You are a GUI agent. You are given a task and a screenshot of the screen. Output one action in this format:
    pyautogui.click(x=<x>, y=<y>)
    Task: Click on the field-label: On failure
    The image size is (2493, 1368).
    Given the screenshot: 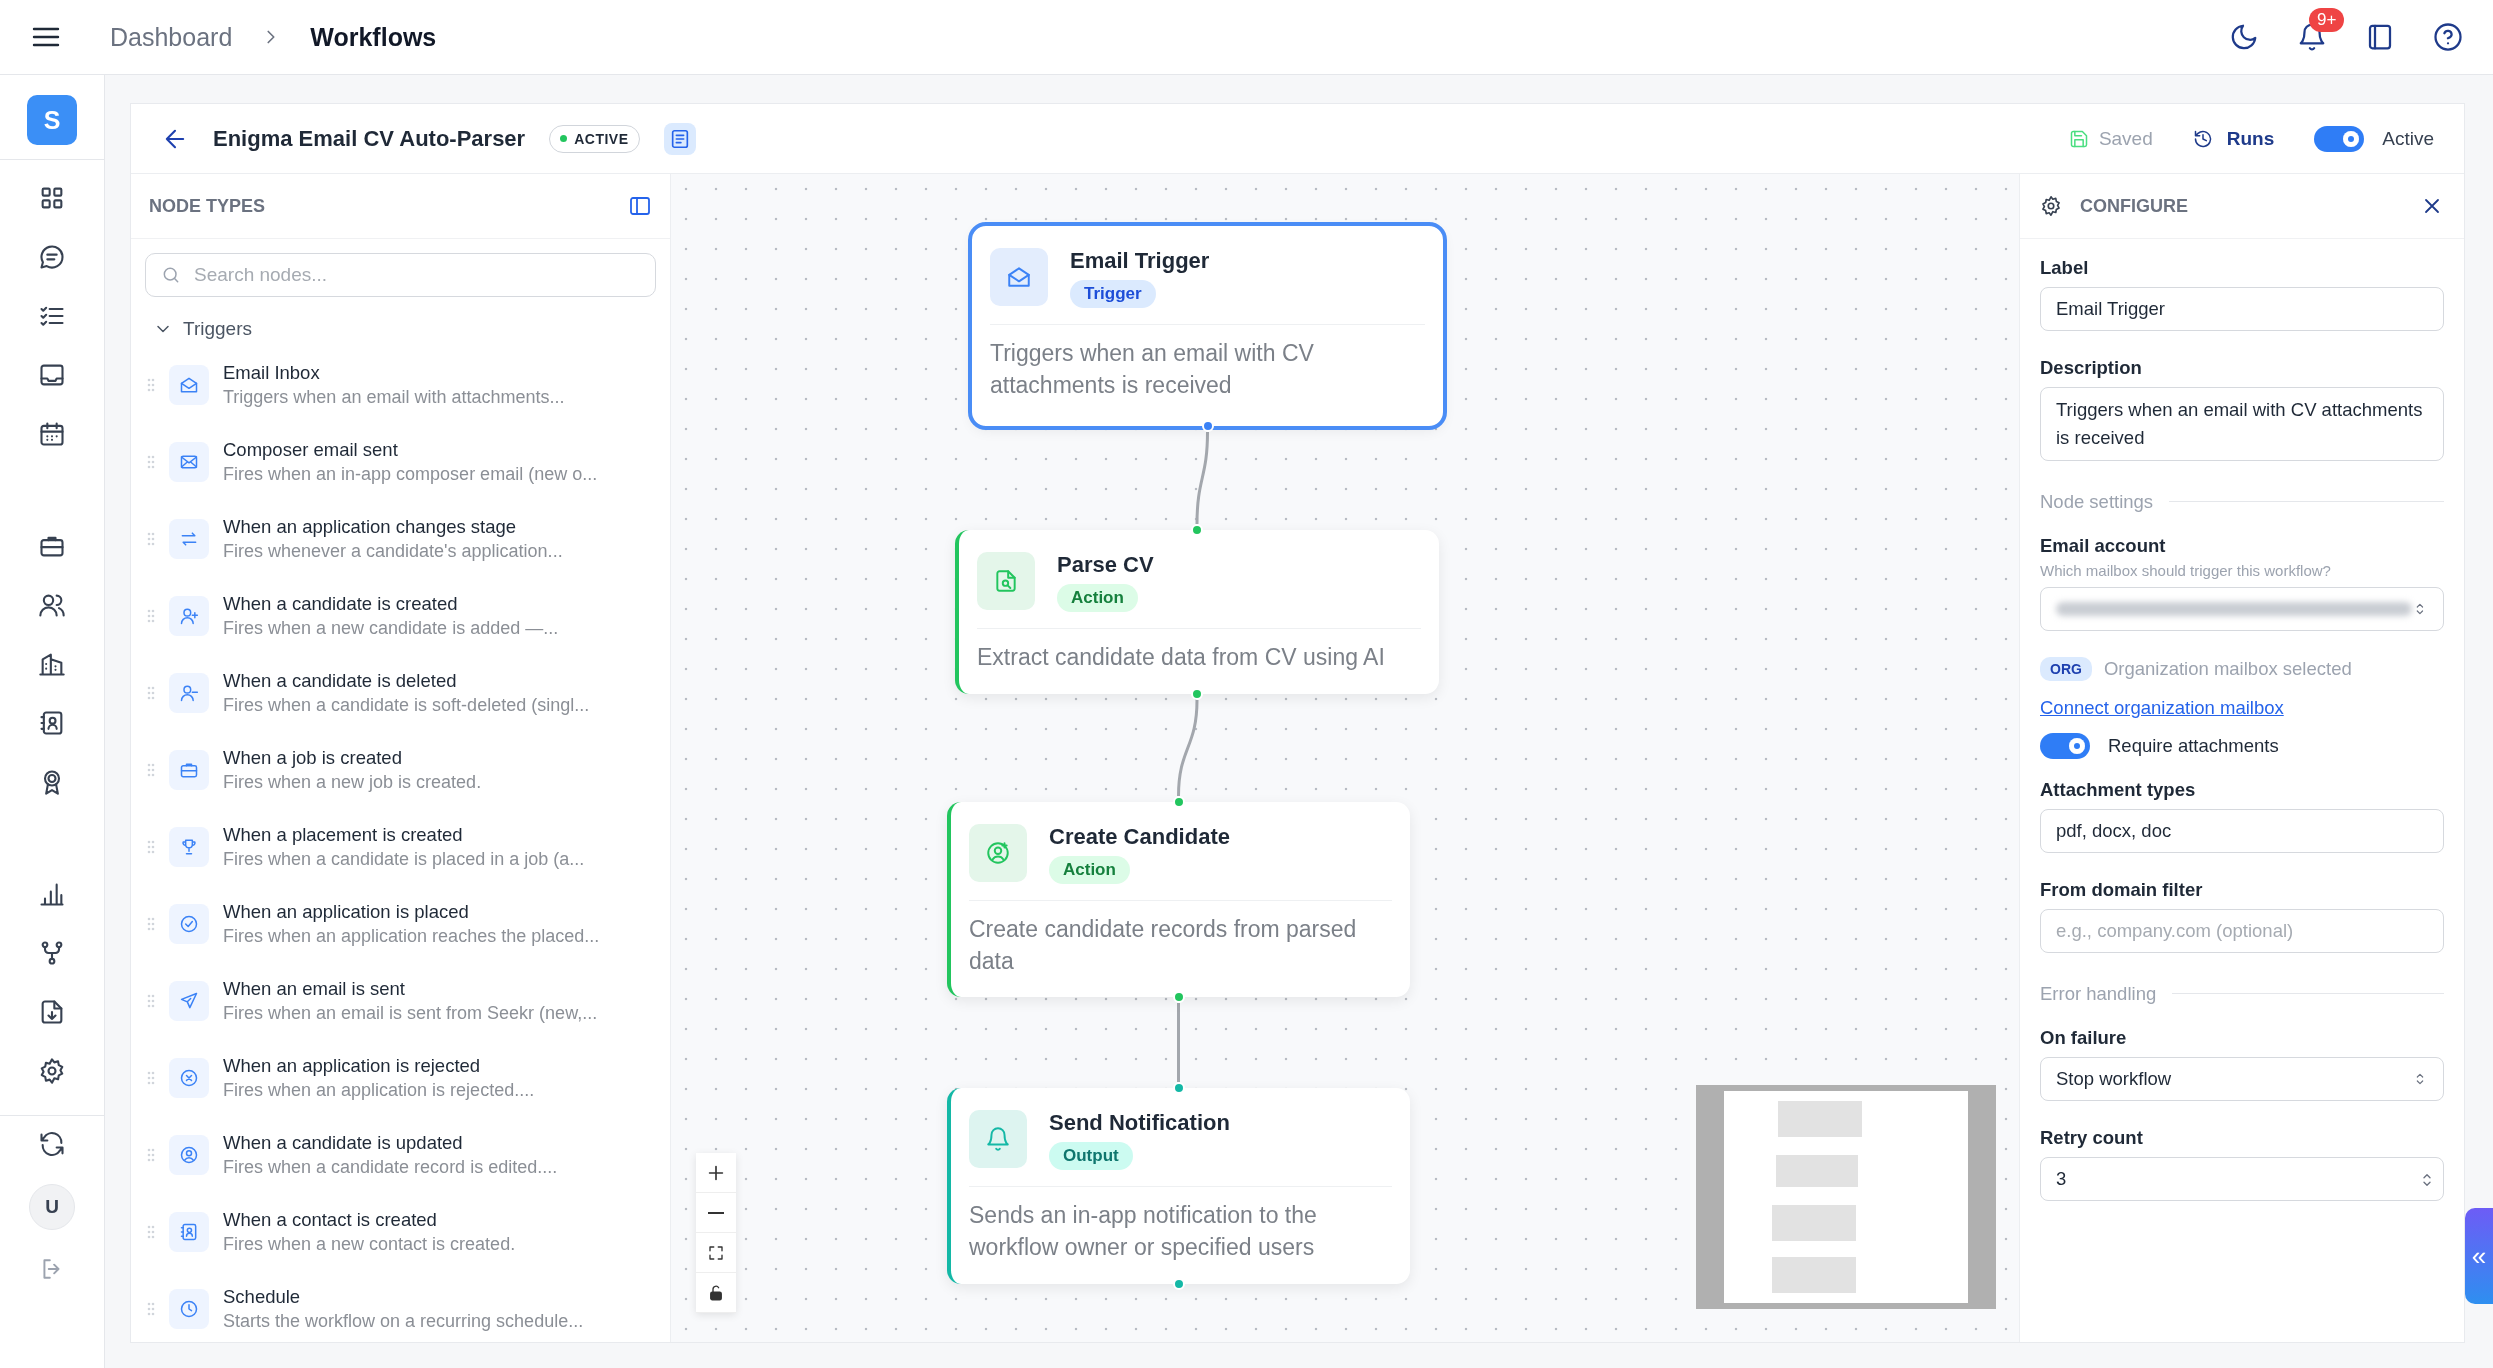 What is the action you would take?
    pyautogui.click(x=2084, y=1037)
    